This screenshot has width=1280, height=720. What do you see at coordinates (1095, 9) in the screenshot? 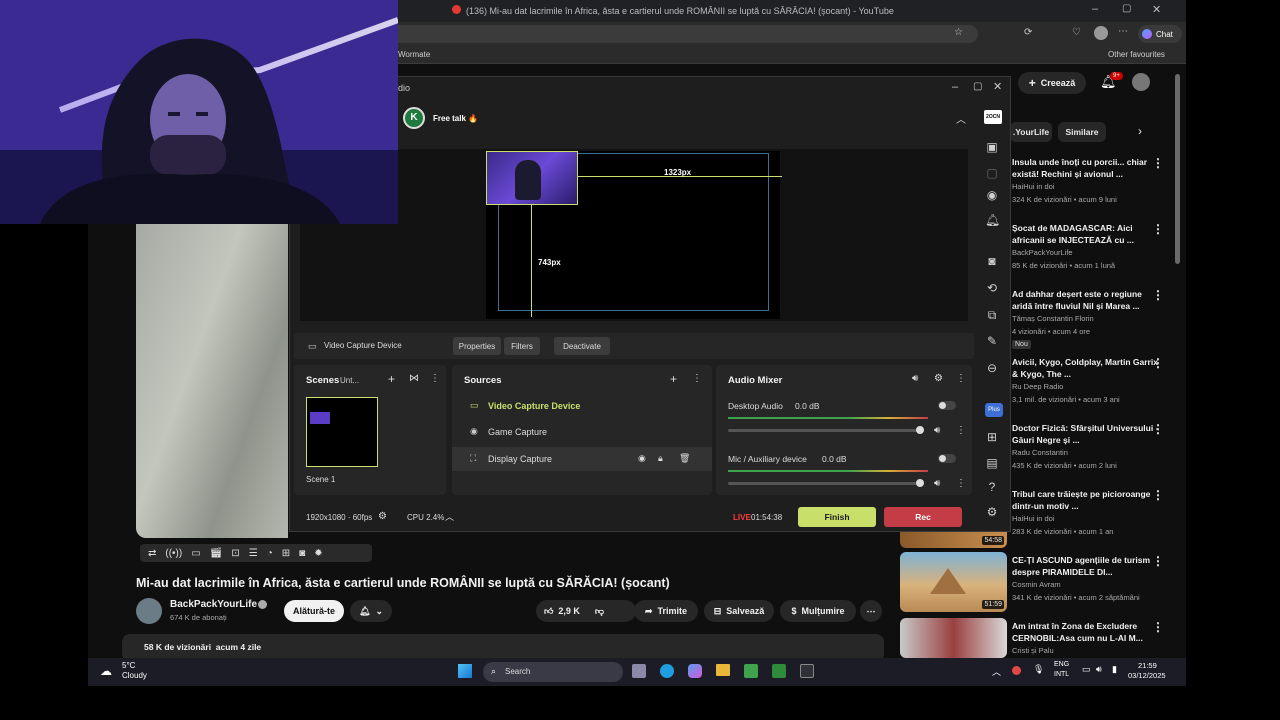
I see `minimize-icon: –` at bounding box center [1095, 9].